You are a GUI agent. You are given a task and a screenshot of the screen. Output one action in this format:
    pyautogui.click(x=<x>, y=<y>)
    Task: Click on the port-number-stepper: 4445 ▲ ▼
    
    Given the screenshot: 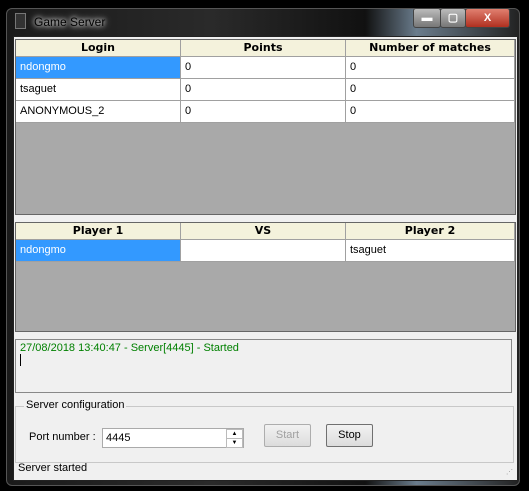 What is the action you would take?
    pyautogui.click(x=173, y=438)
    